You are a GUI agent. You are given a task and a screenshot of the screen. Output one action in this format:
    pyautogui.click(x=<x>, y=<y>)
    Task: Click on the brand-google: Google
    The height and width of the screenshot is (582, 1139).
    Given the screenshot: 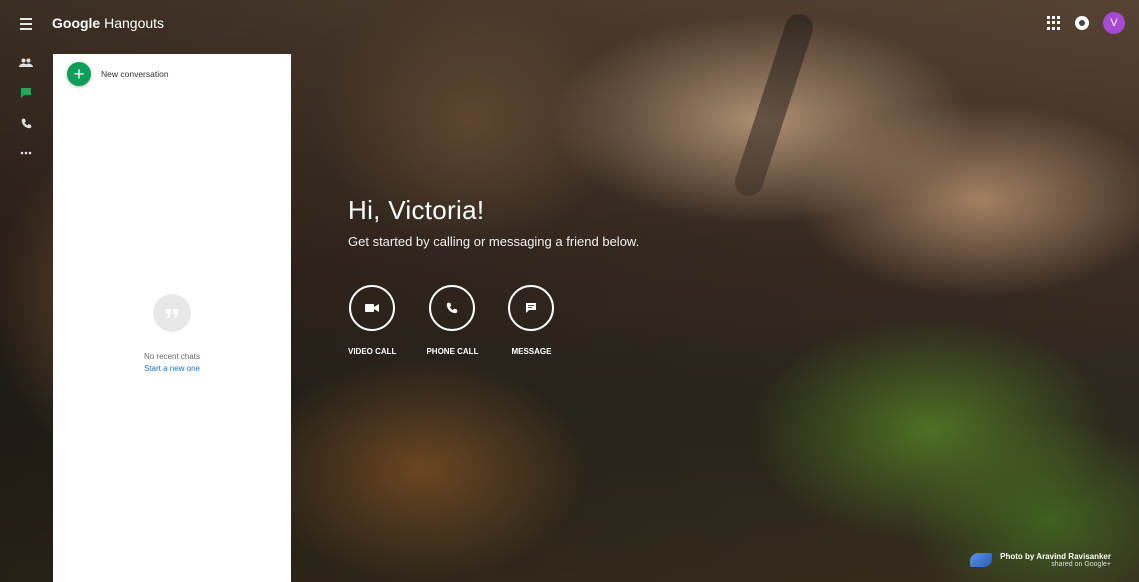 What is the action you would take?
    pyautogui.click(x=76, y=23)
    